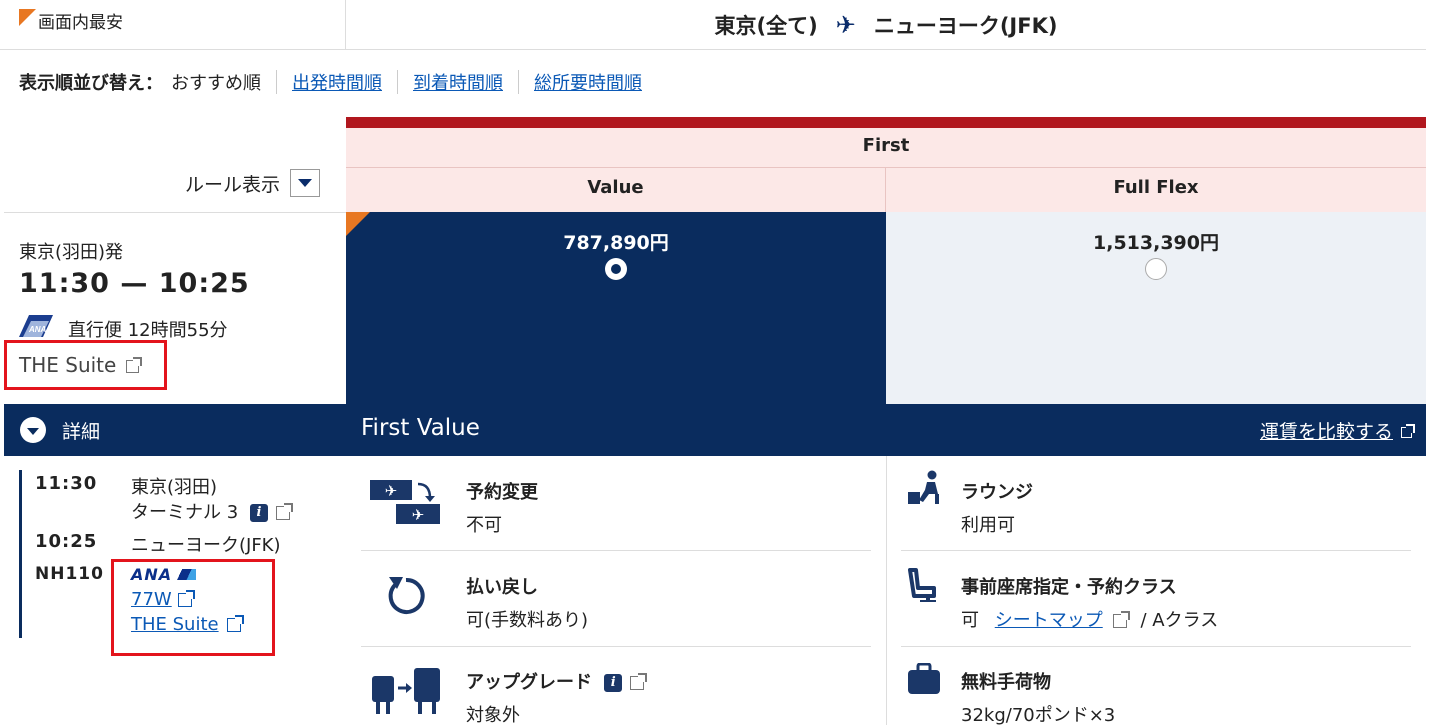 The width and height of the screenshot is (1431, 725). I want to click on baggage-icon, so click(924, 678).